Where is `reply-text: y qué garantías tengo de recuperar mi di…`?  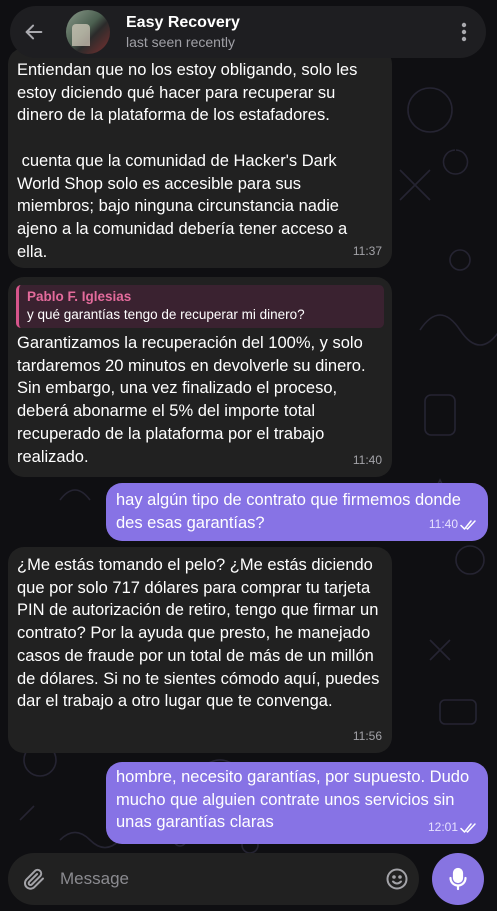
reply-text: y qué garantías tengo de recuperar mi di… is located at coordinates (166, 314).